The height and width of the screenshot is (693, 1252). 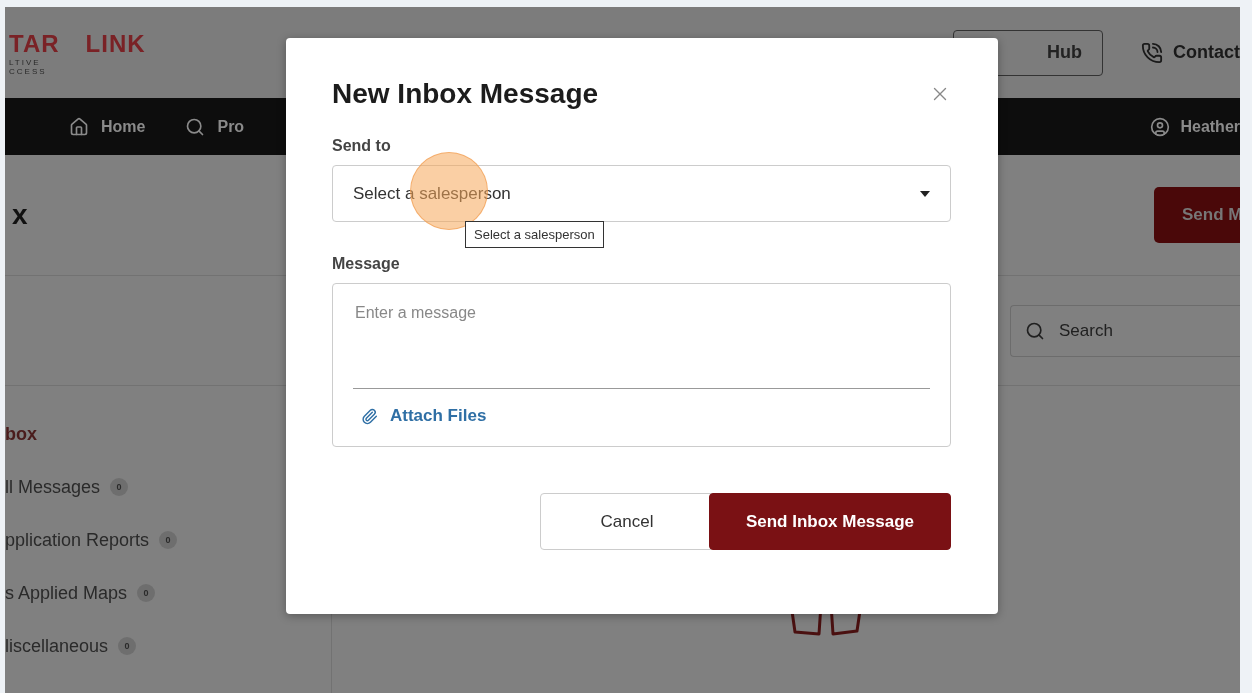 I want to click on page-title: x, so click(x=20, y=215).